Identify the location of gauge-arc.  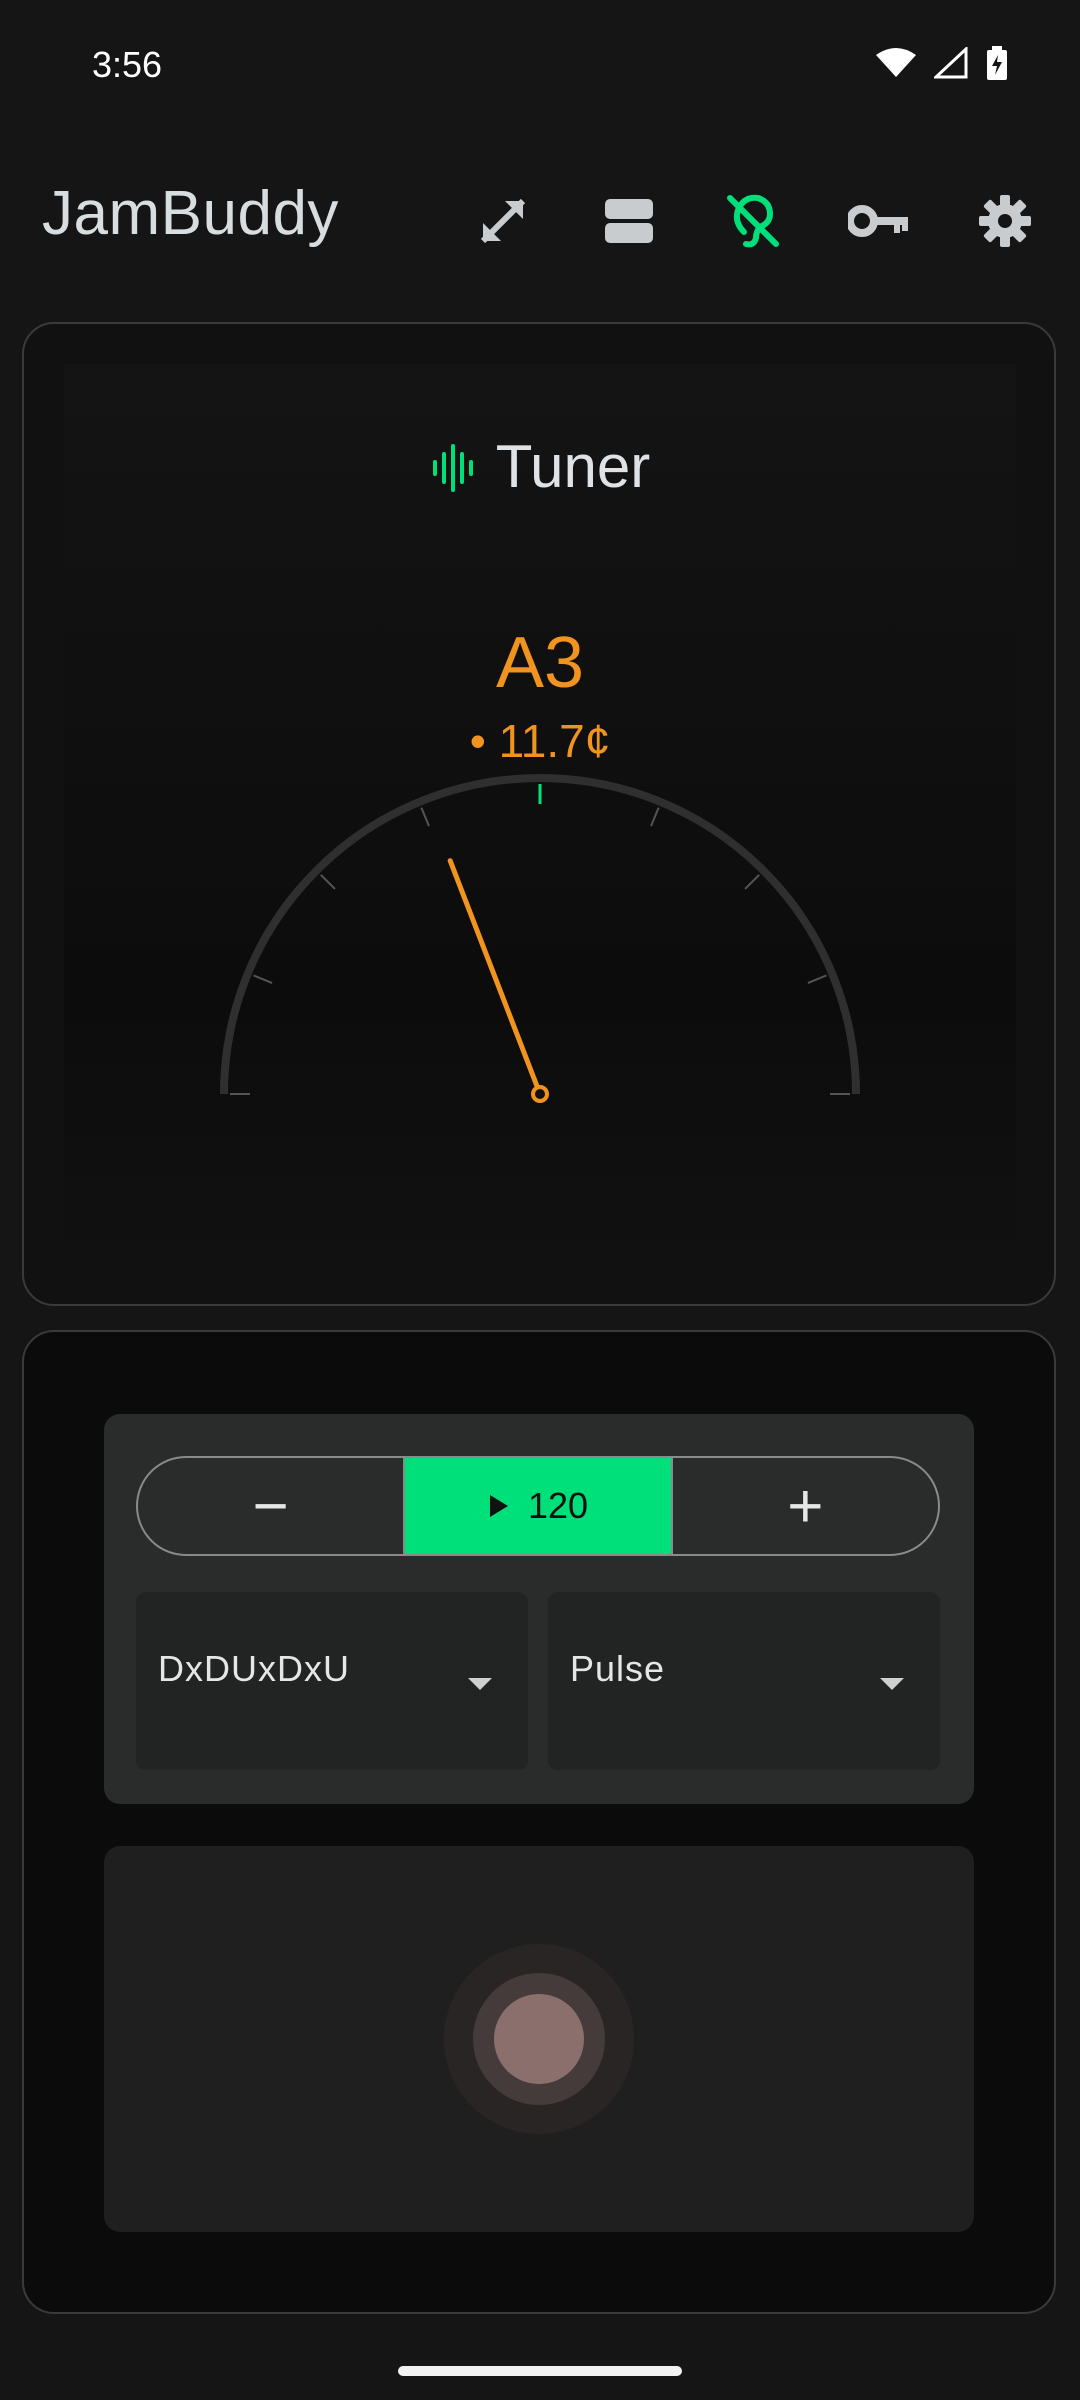
(540, 934).